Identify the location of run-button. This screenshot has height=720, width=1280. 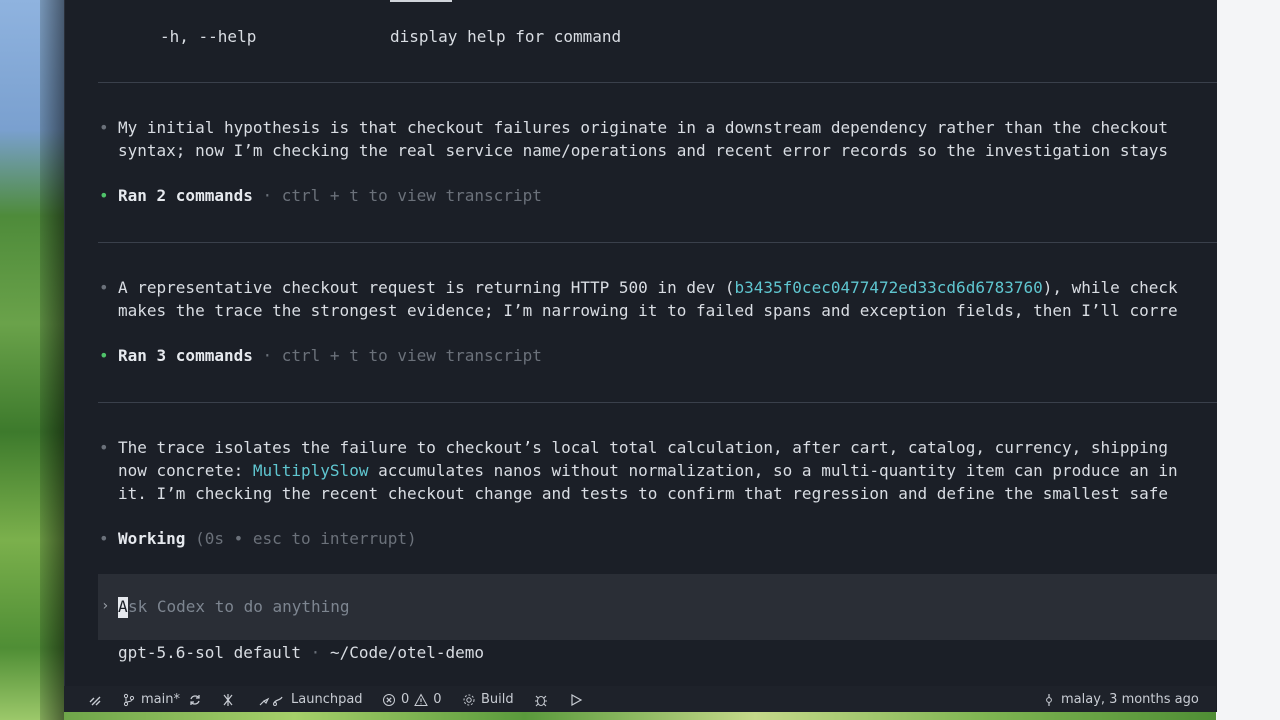
(576, 700).